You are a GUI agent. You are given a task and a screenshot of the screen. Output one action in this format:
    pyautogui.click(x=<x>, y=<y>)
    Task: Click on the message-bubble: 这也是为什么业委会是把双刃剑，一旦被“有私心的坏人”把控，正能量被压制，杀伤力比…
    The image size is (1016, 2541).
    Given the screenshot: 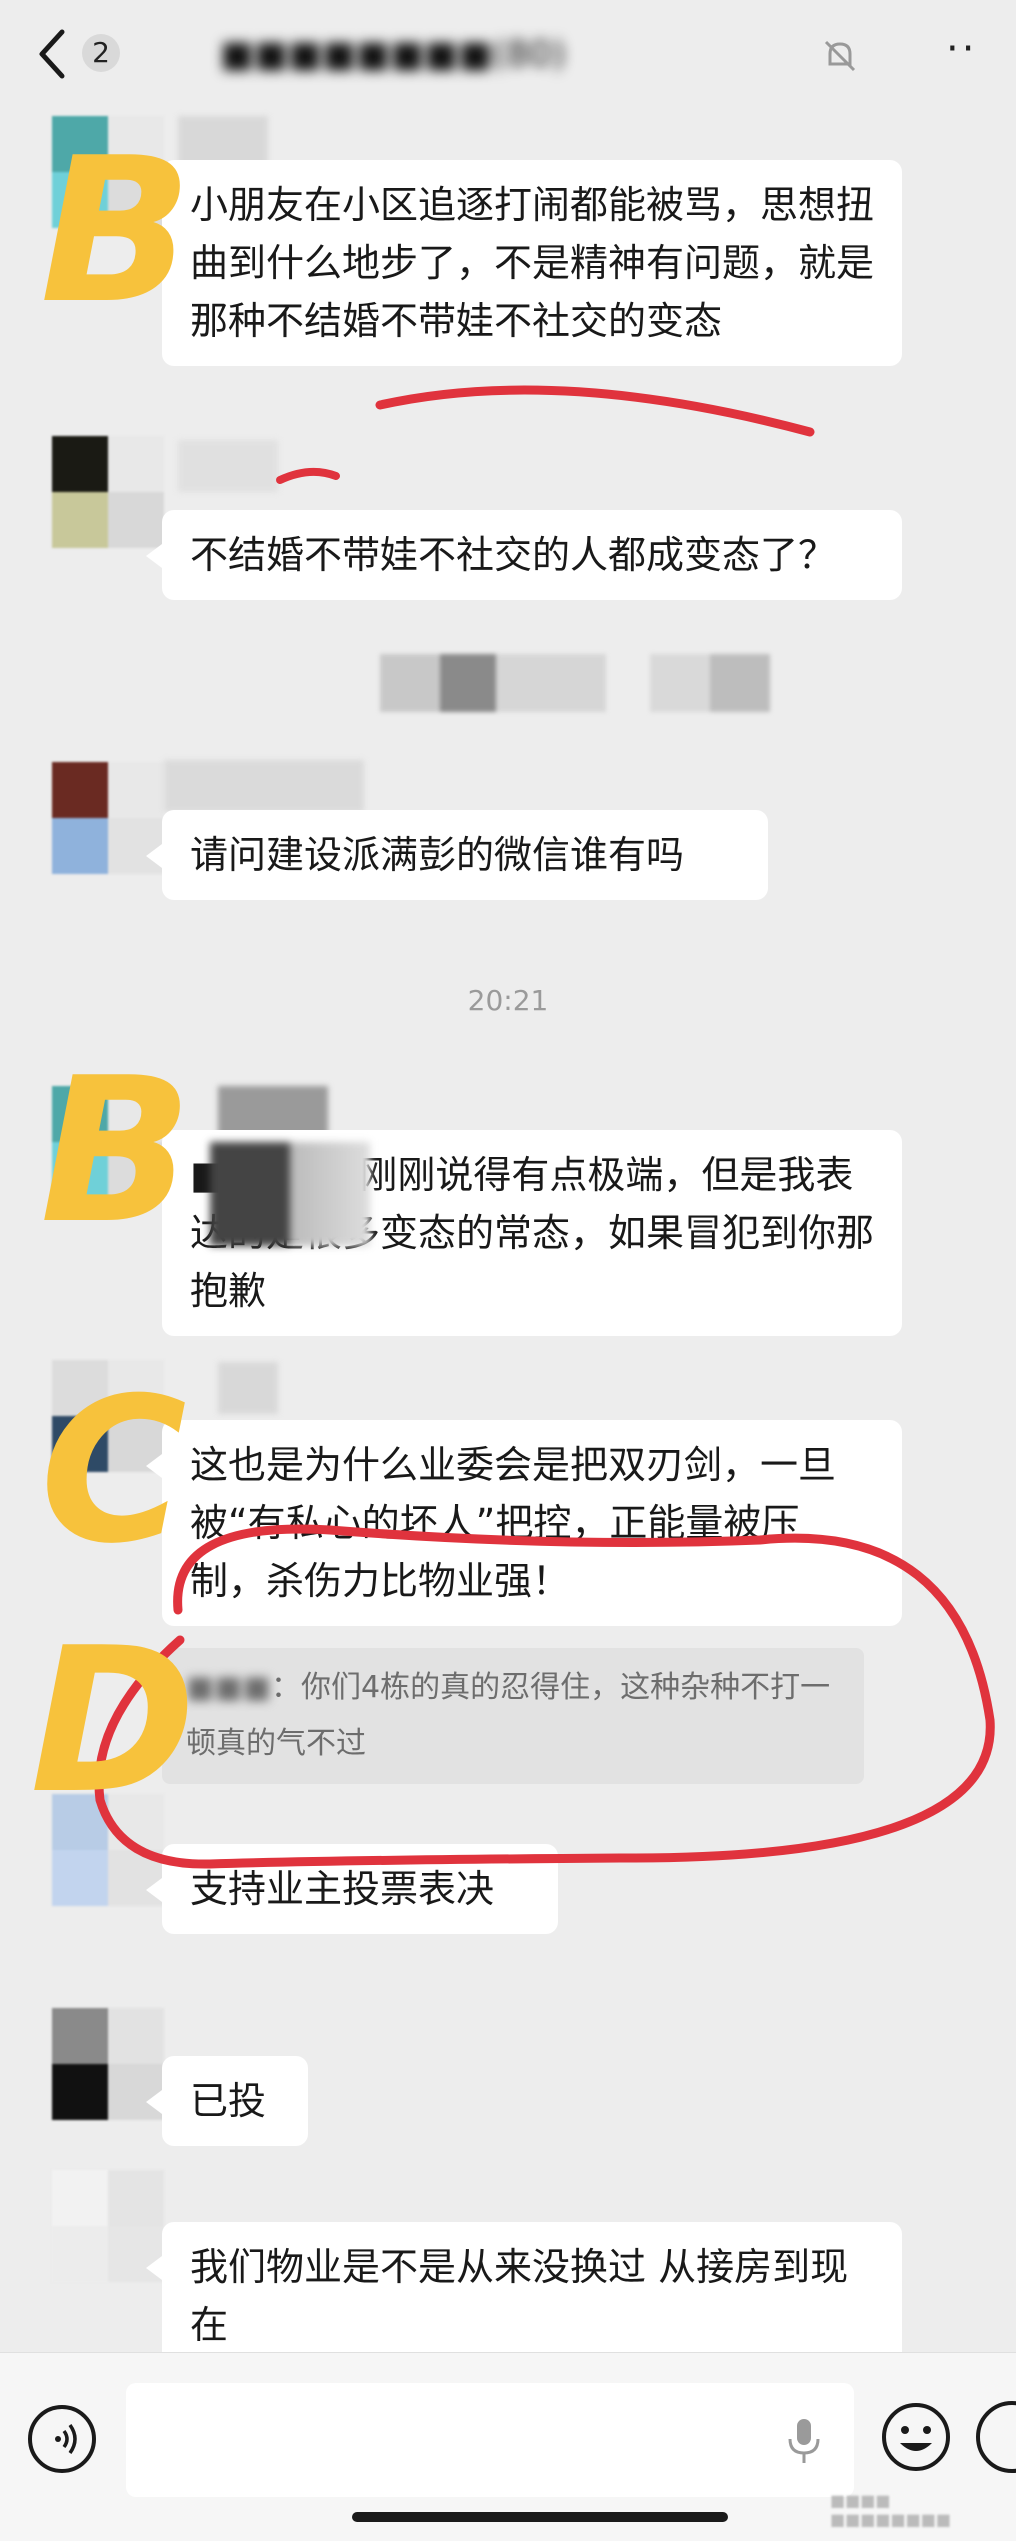 What is the action you would take?
    pyautogui.click(x=524, y=1523)
    